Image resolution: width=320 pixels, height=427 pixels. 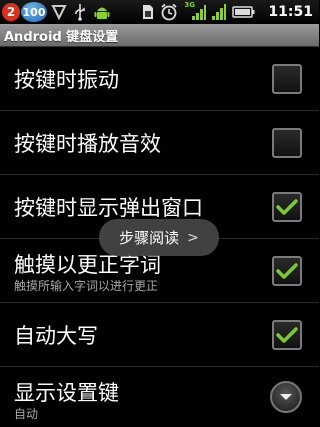 What do you see at coordinates (108, 208) in the screenshot?
I see `setting-title: 按键时显示弹出窗口` at bounding box center [108, 208].